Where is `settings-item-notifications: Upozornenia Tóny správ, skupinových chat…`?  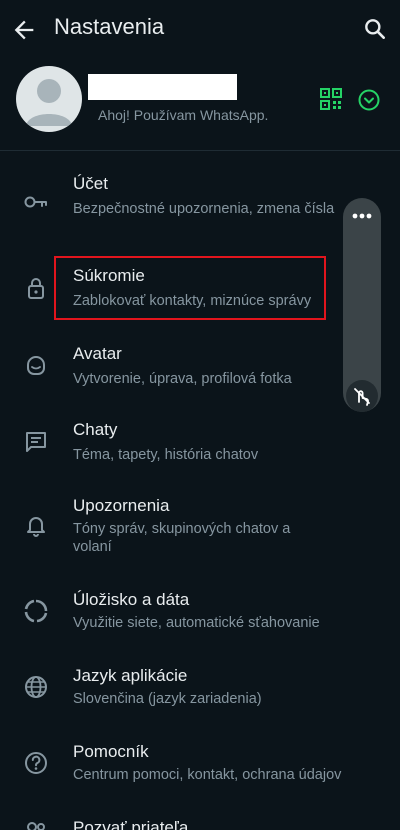
settings-item-notifications: Upozornenia Tóny správ, skupinových chat… is located at coordinates (200, 530).